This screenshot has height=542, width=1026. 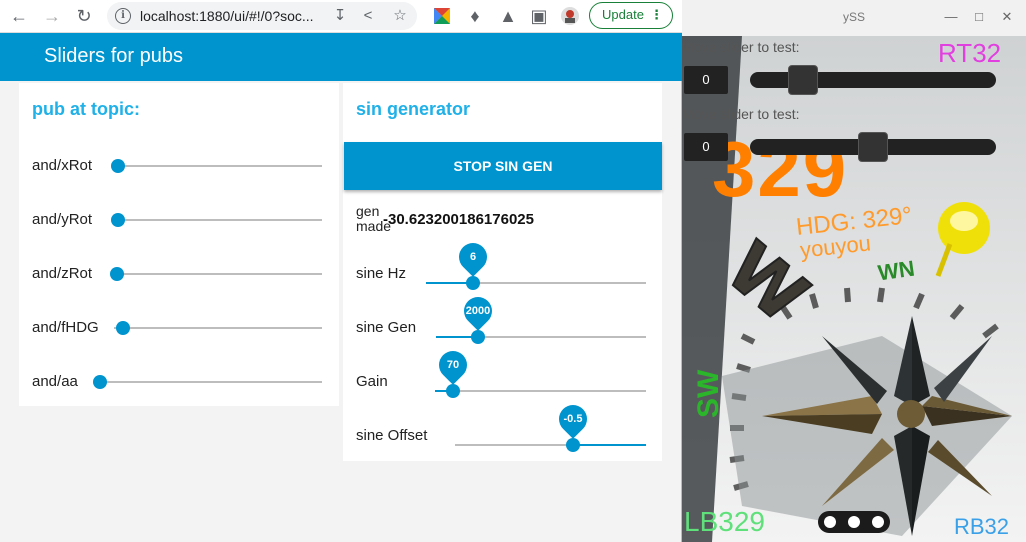 What do you see at coordinates (896, 270) in the screenshot?
I see `wn-text: WN` at bounding box center [896, 270].